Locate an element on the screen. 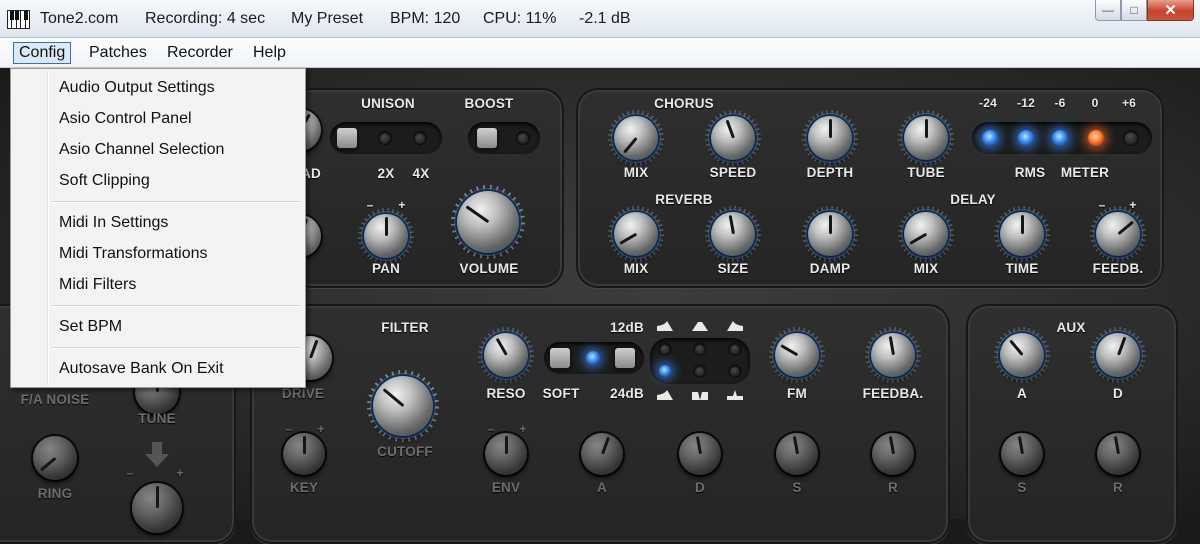 The height and width of the screenshot is (544, 1200). aux-attack-knob is located at coordinates (1022, 355).